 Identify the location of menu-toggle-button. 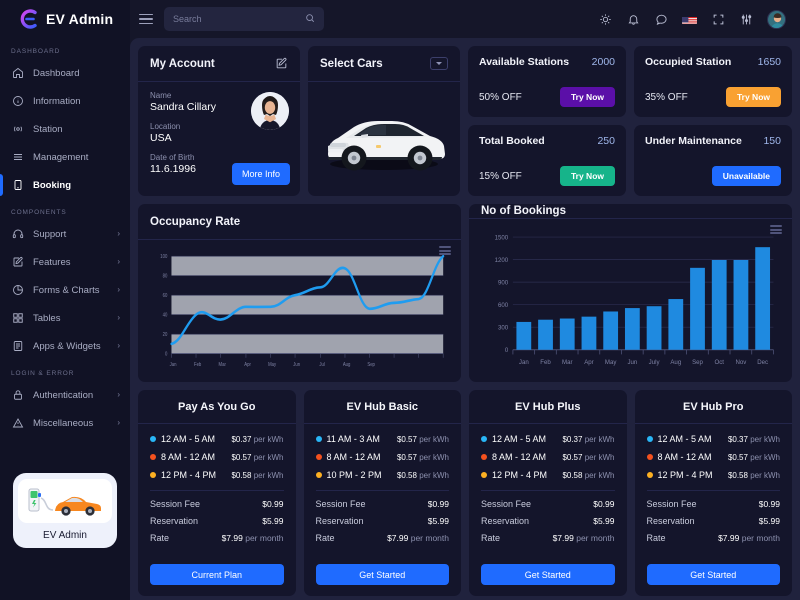
(146, 19).